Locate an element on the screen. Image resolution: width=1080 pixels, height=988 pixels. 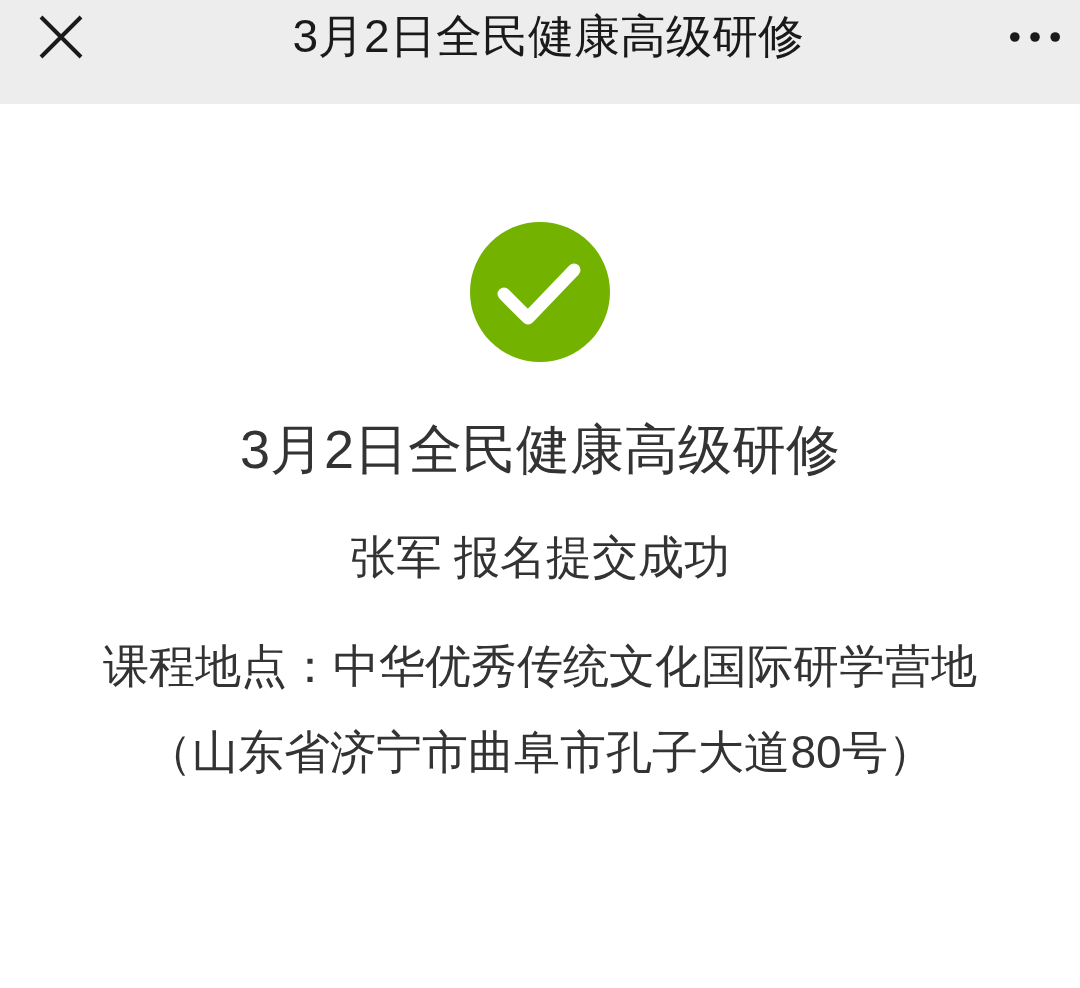
success-message: 张军 报名提交成功 is located at coordinates (540, 557).